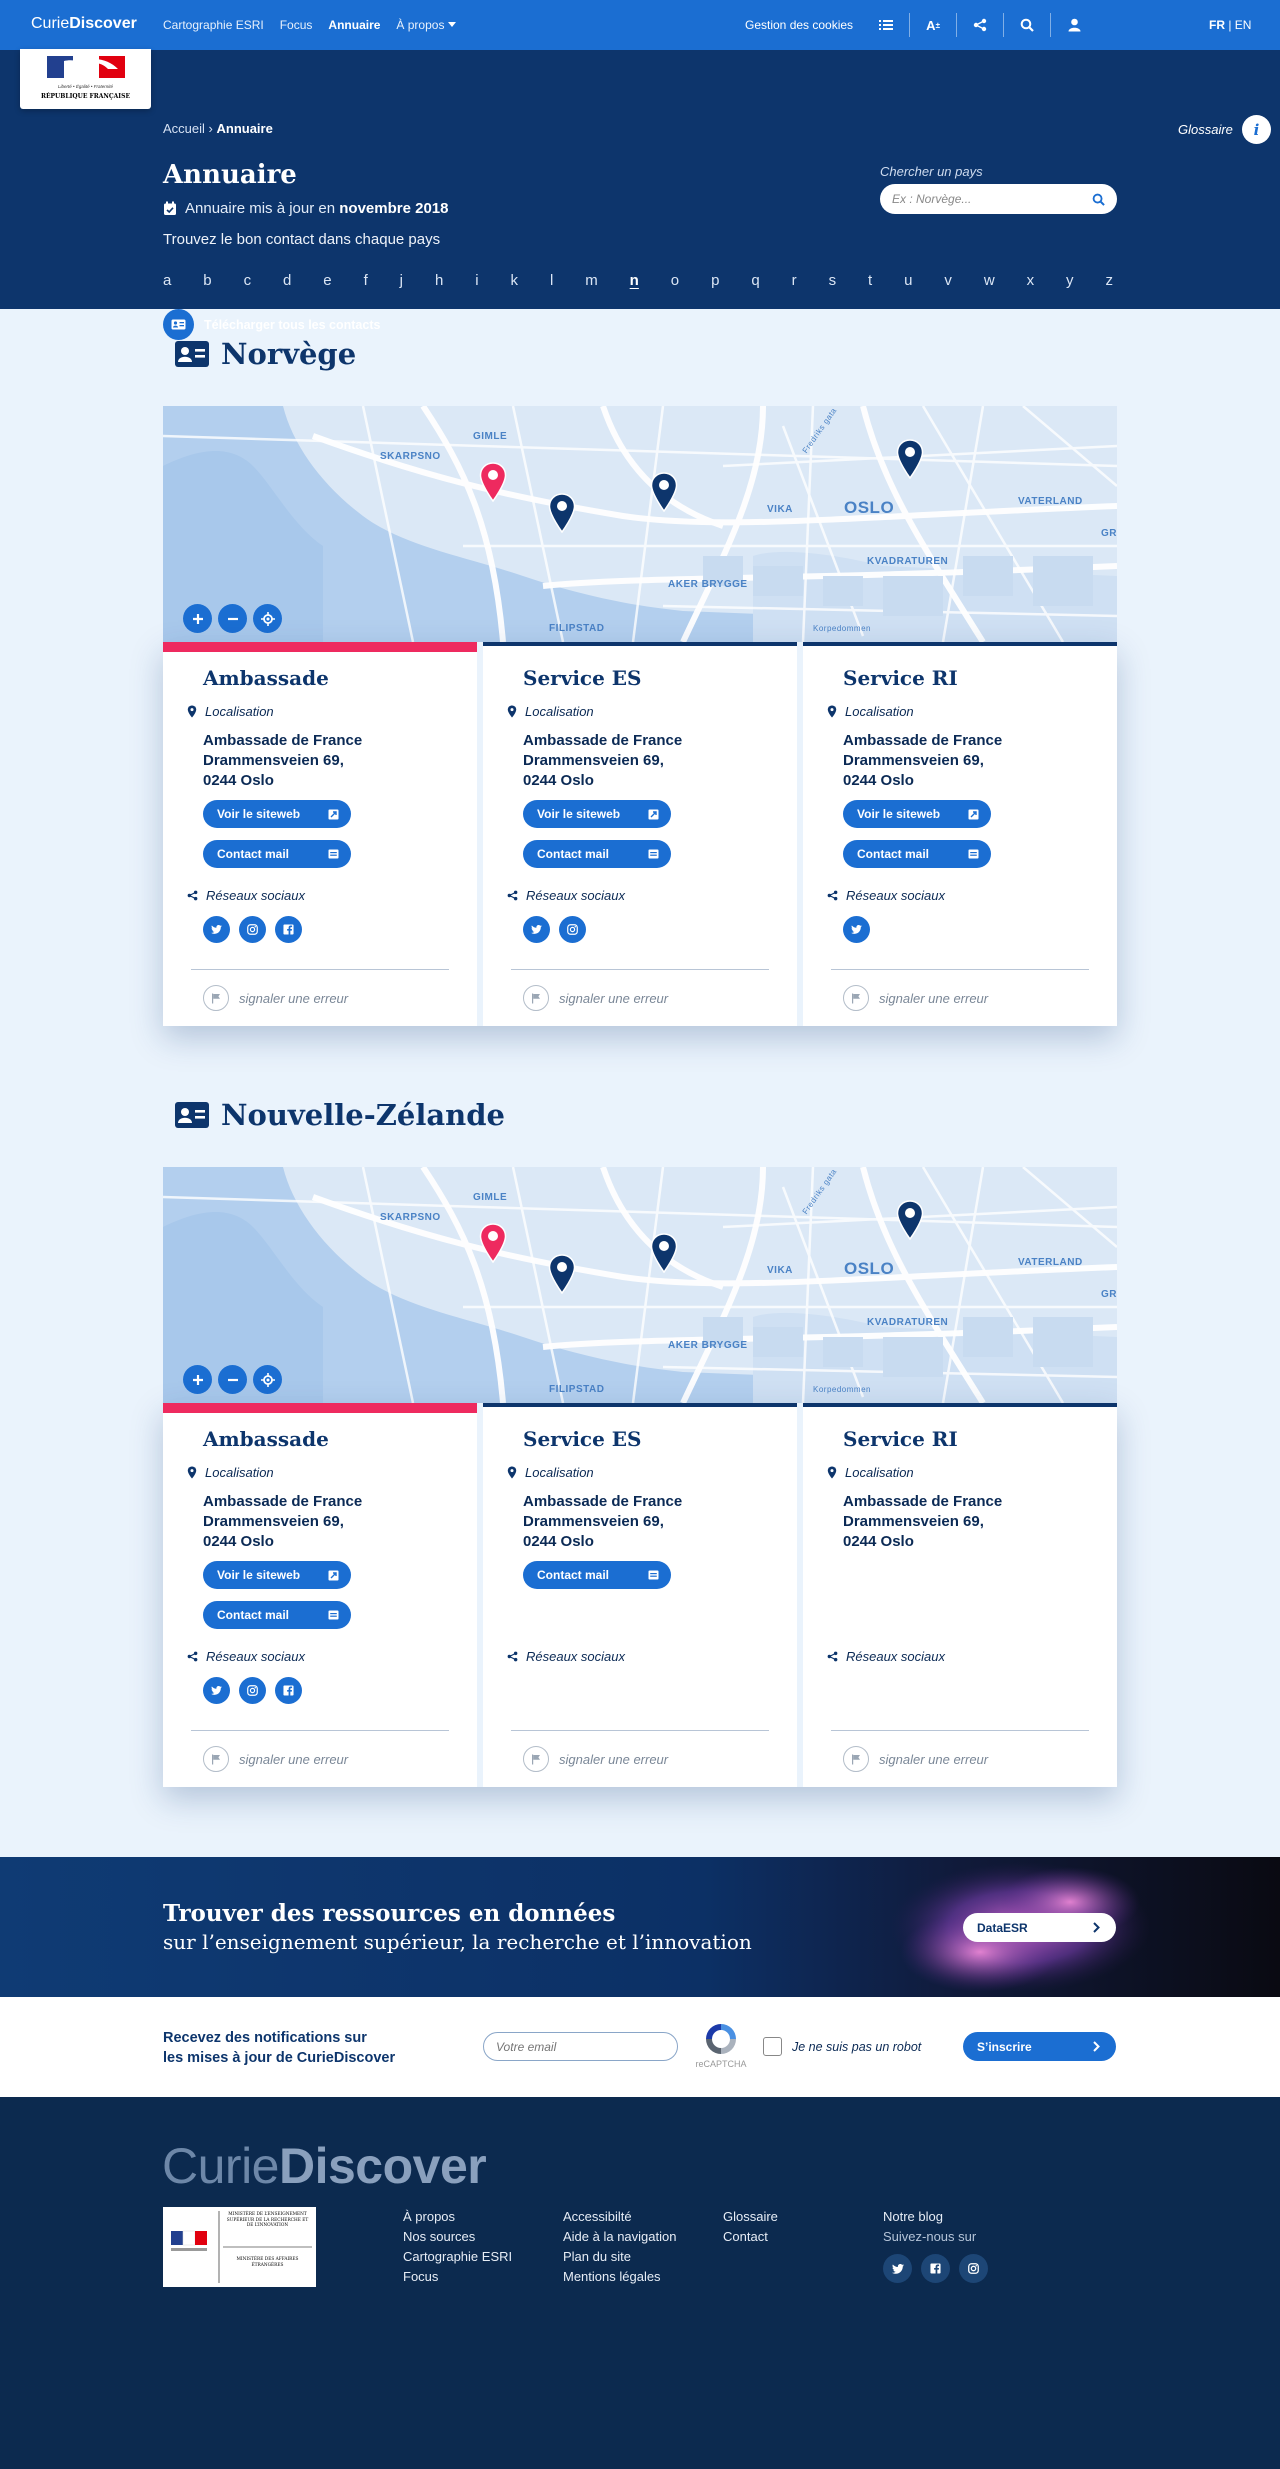 This screenshot has height=2469, width=1280. Describe the element at coordinates (1074, 25) in the screenshot. I see `user-icon` at that location.